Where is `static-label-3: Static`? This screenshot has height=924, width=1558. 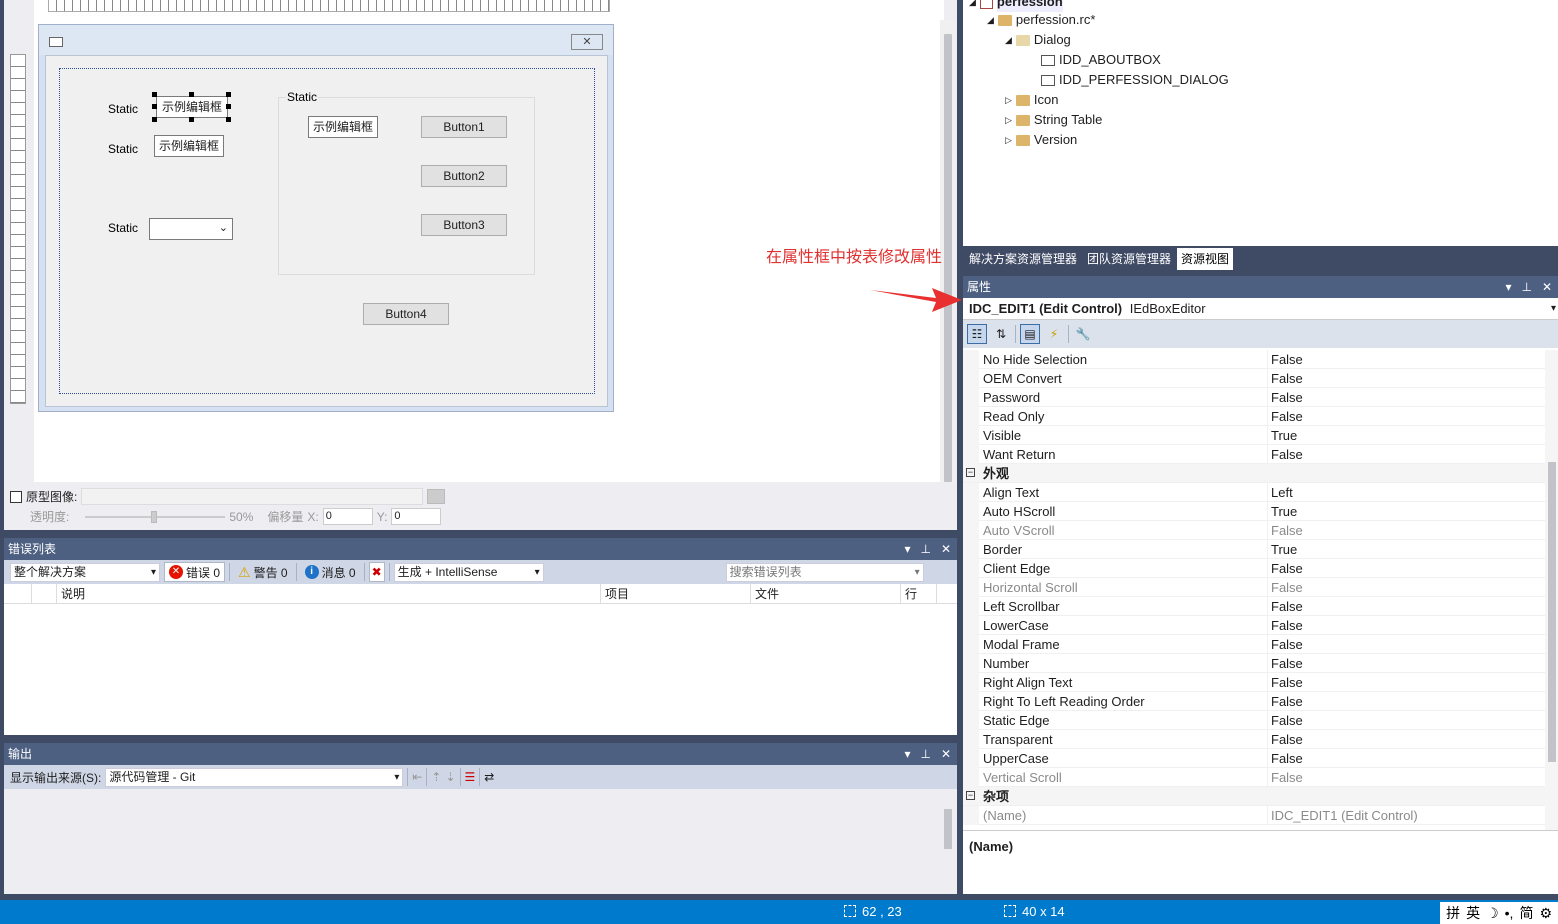 static-label-3: Static is located at coordinates (123, 228).